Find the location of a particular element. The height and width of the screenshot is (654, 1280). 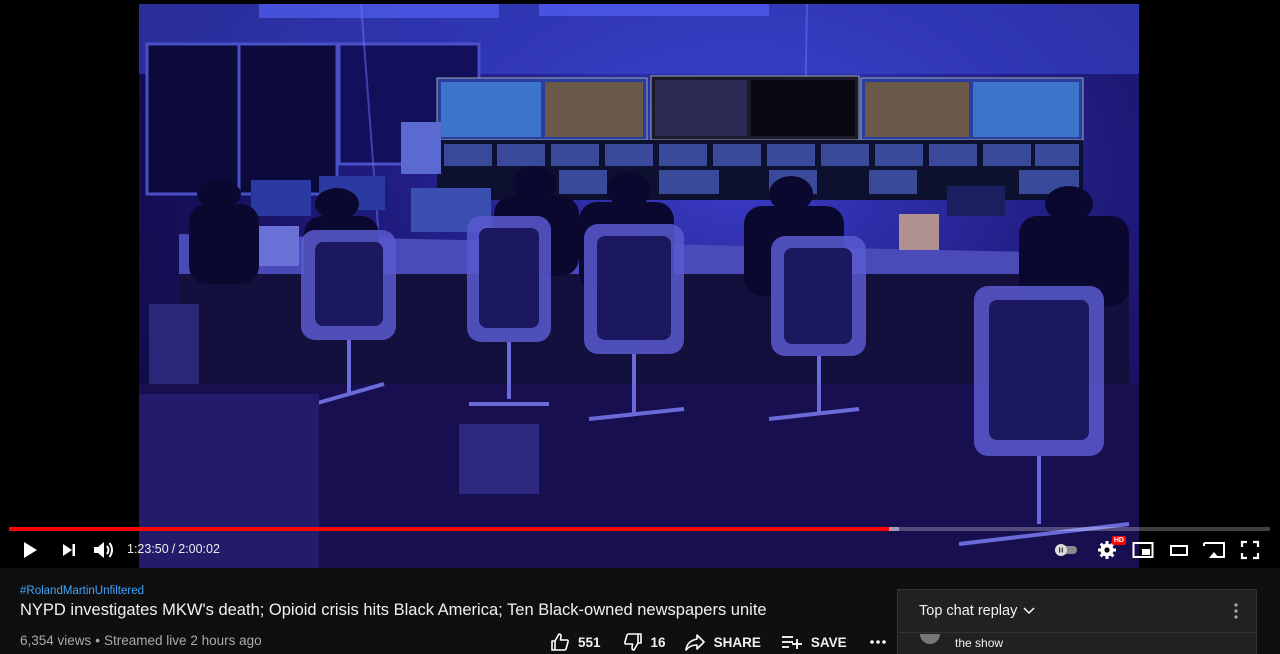

miniplayer-icon is located at coordinates (1143, 550).